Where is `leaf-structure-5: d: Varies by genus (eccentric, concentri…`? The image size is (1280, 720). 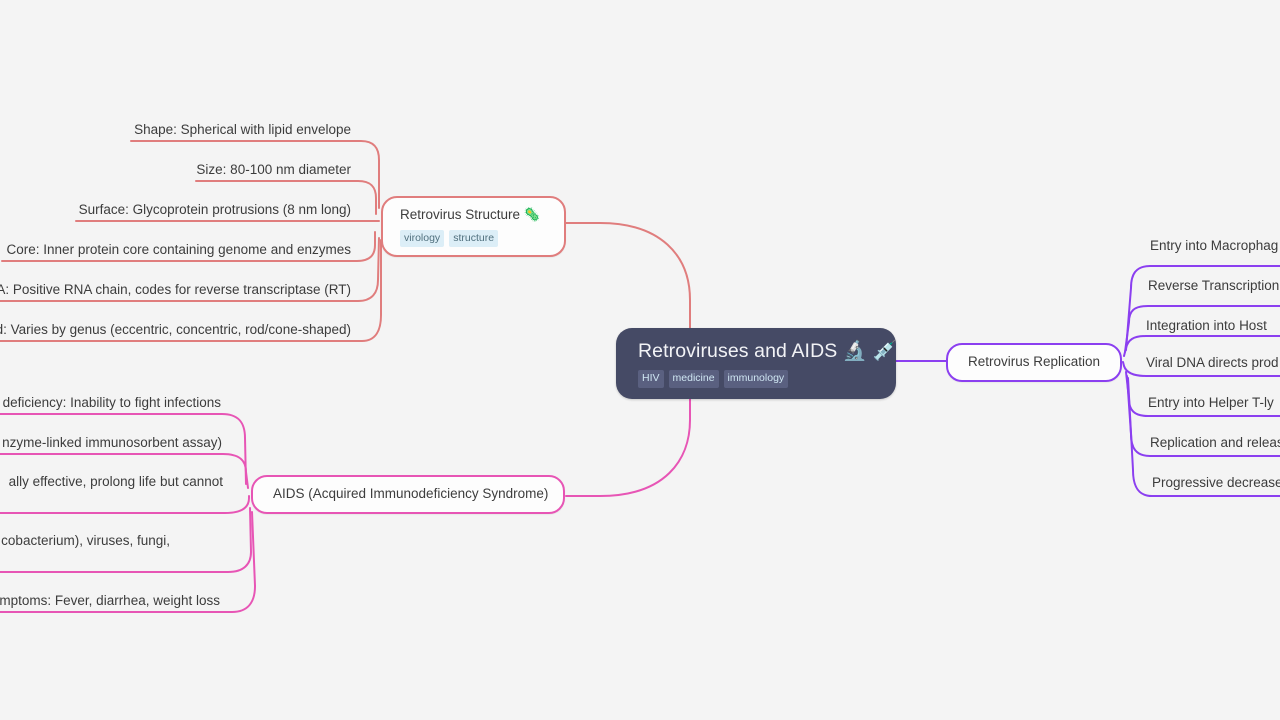
leaf-structure-5: d: Varies by genus (eccentric, concentri… is located at coordinates (175, 330).